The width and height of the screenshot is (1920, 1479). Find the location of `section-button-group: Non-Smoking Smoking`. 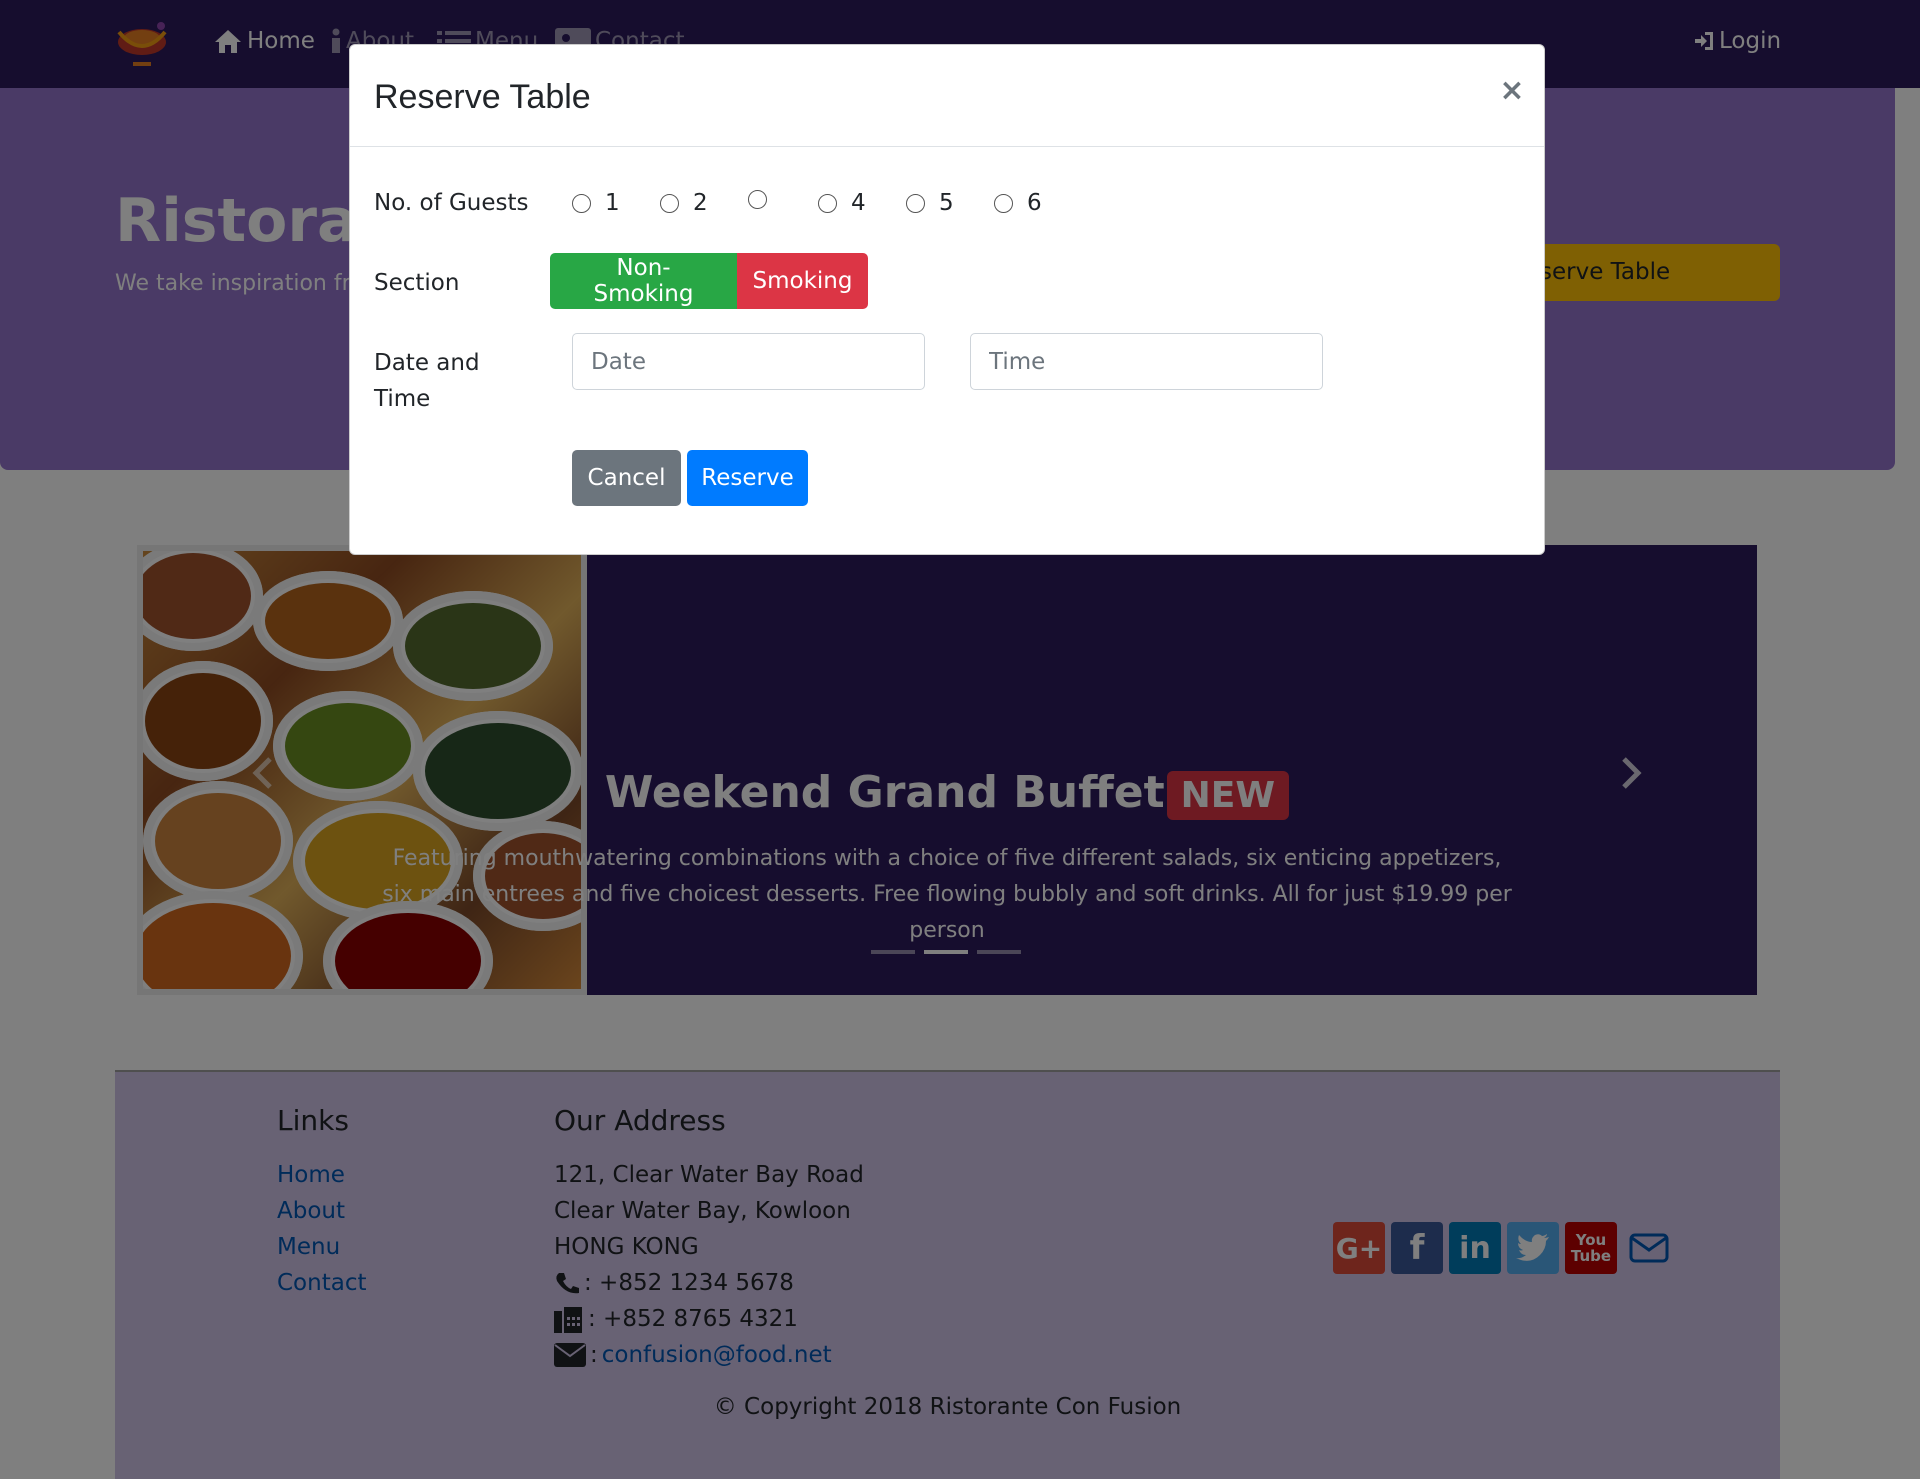

section-button-group: Non-Smoking Smoking is located at coordinates (709, 281).